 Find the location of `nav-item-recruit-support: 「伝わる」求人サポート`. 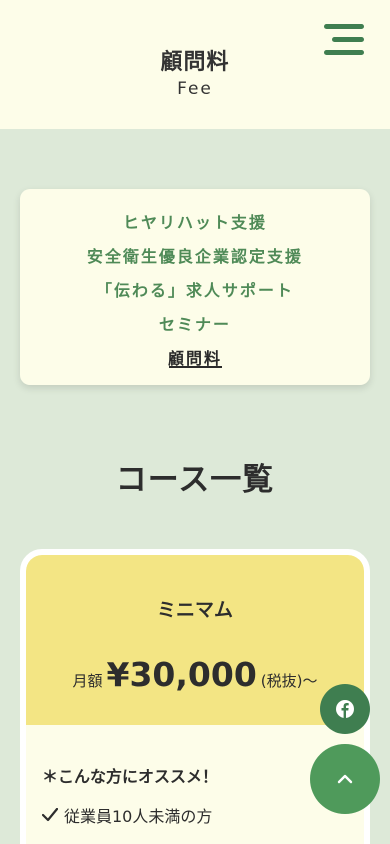

nav-item-recruit-support: 「伝わる」求人サポート is located at coordinates (195, 289).